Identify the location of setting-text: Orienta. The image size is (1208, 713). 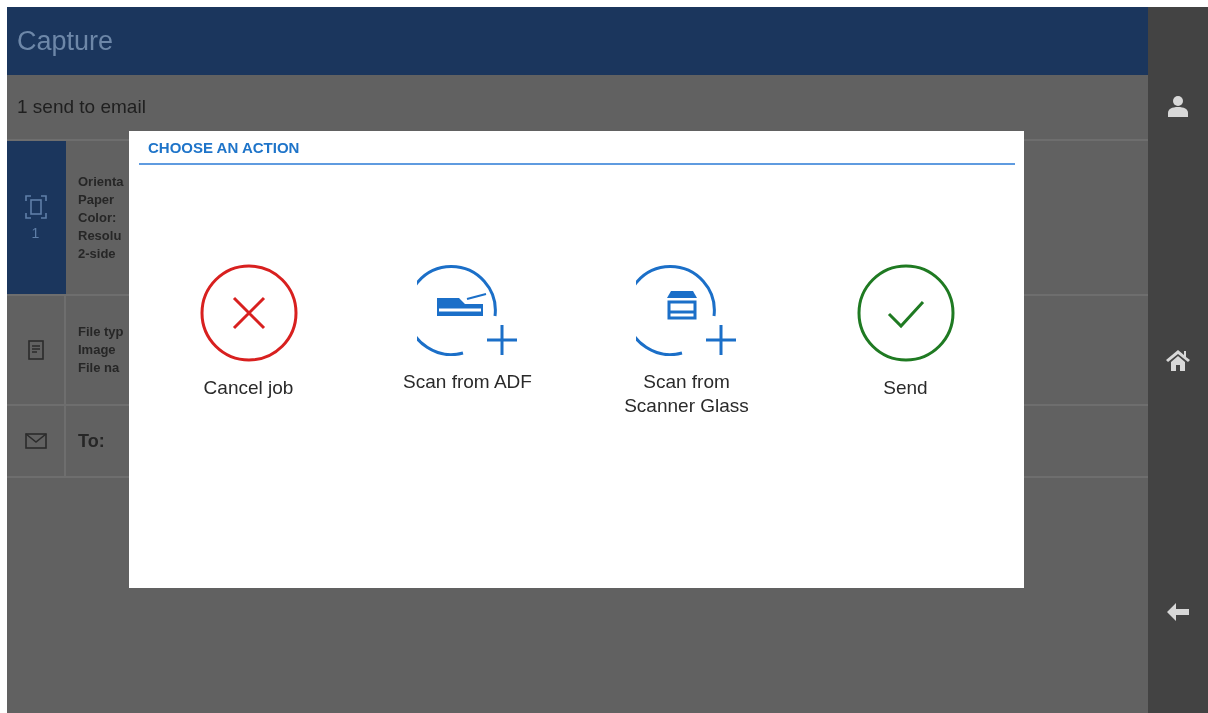
(101, 181).